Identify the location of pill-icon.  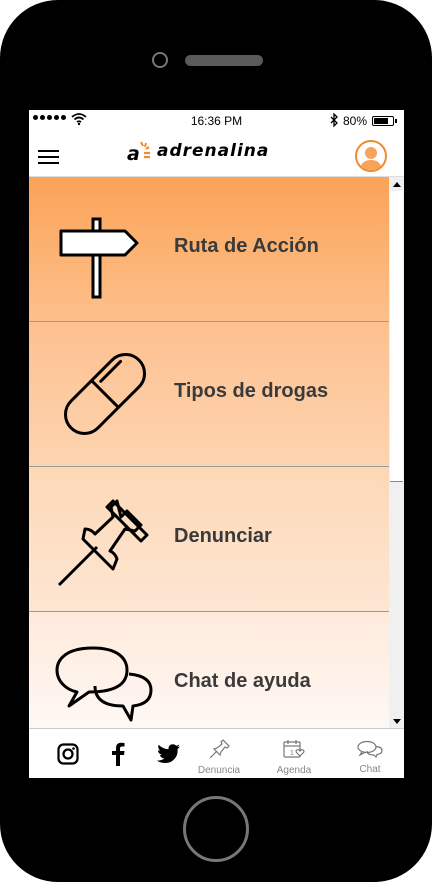
(105, 394).